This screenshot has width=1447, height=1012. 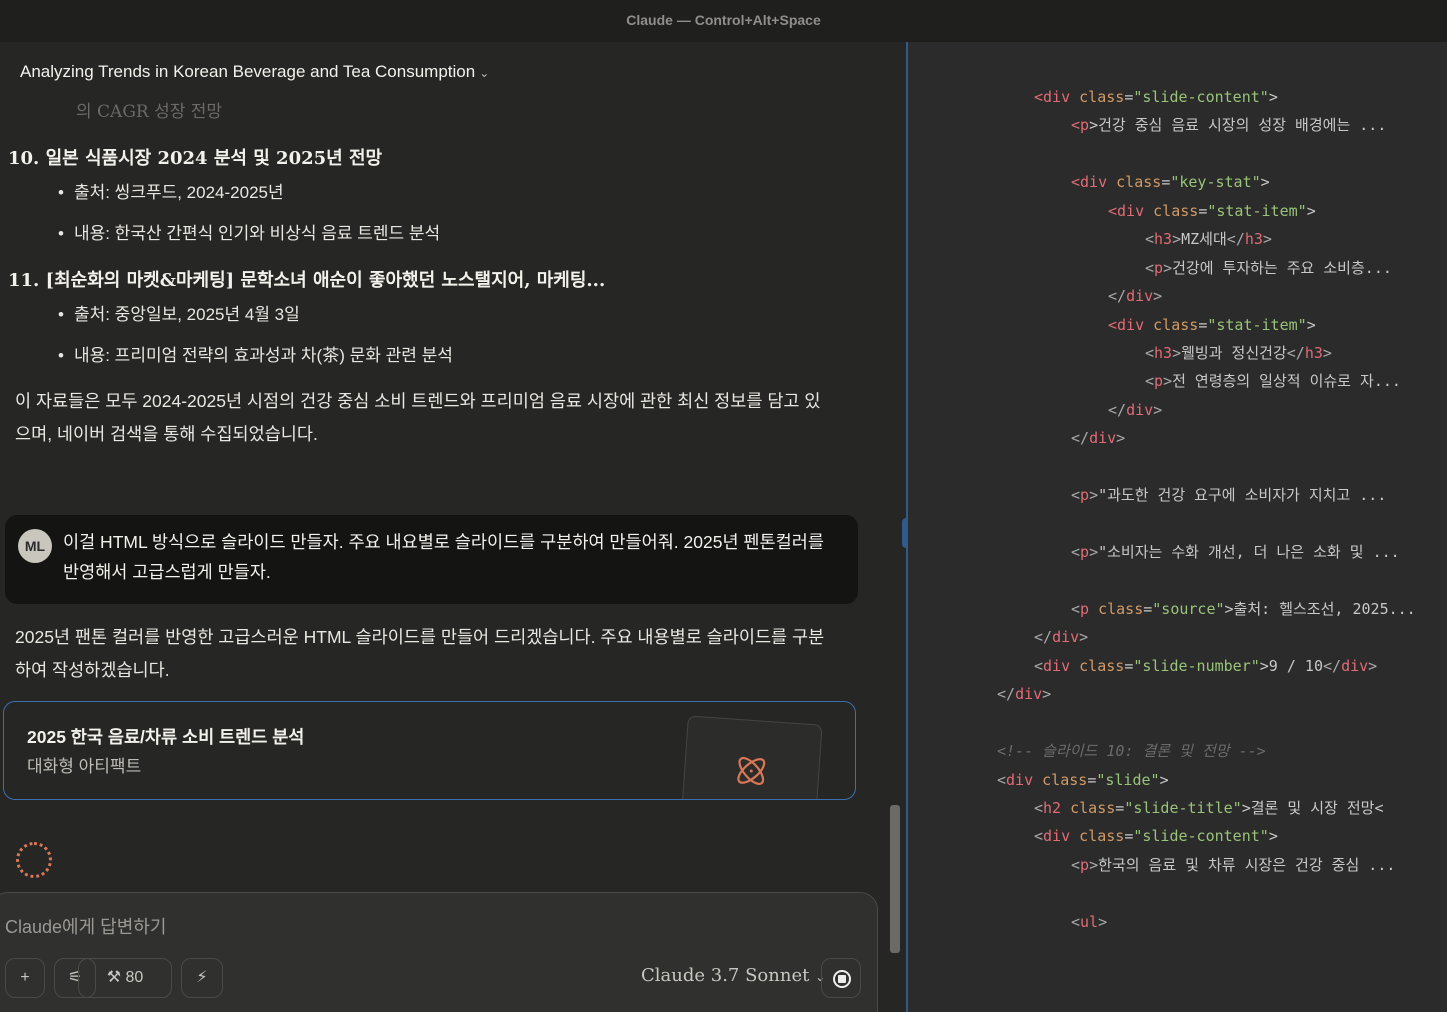 What do you see at coordinates (723, 21) in the screenshot?
I see `window-titlebar: Claude — Control+Alt+Space` at bounding box center [723, 21].